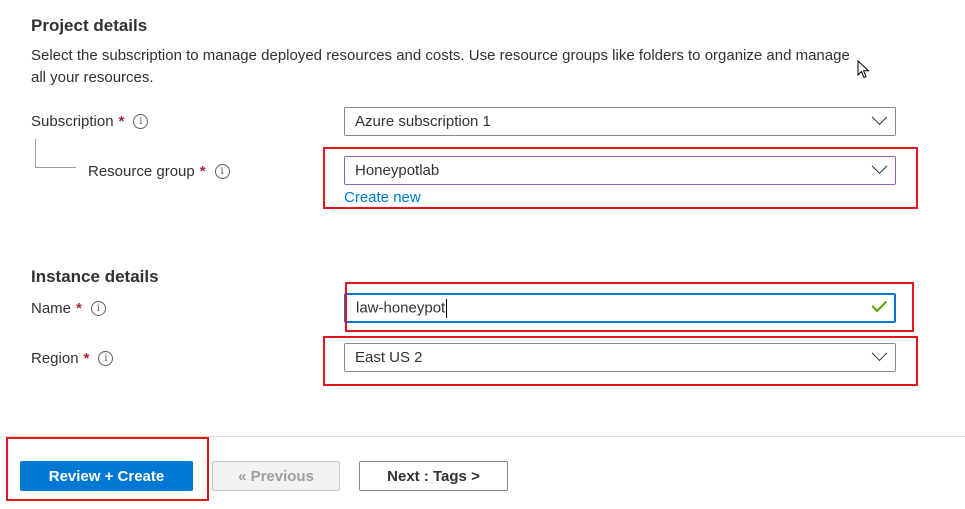 The width and height of the screenshot is (965, 509). What do you see at coordinates (276, 476) in the screenshot?
I see `previous-button: « Previous` at bounding box center [276, 476].